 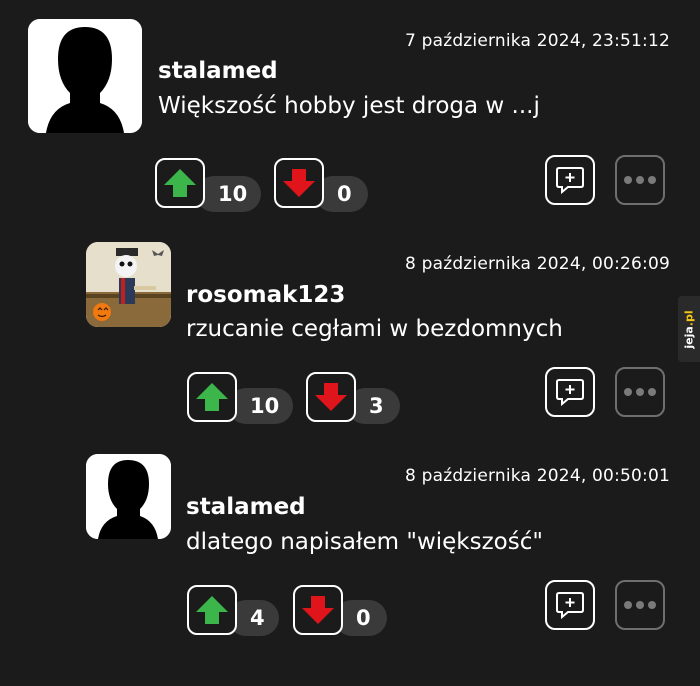 What do you see at coordinates (537, 41) in the screenshot?
I see `comment-date: 7 października 2024, 23:51:12` at bounding box center [537, 41].